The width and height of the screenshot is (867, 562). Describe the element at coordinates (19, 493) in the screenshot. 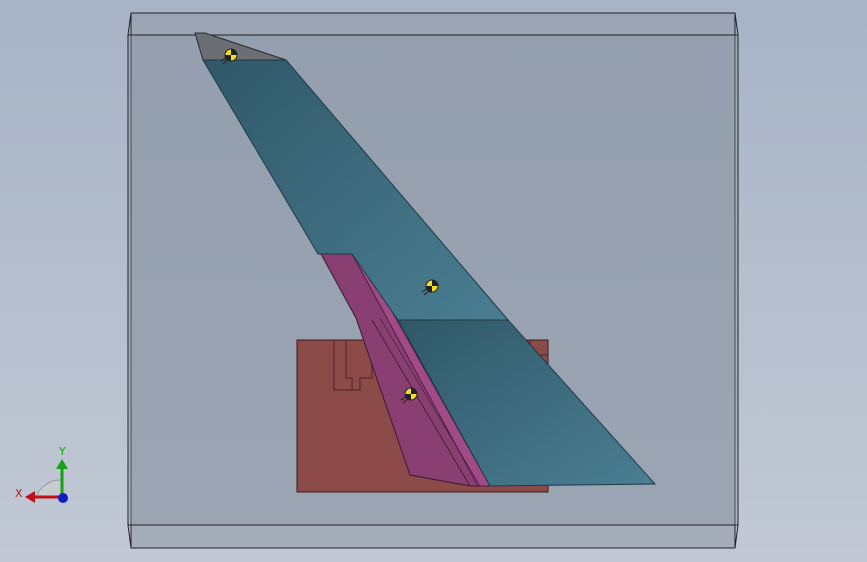

I see `x-axis-label: X` at that location.